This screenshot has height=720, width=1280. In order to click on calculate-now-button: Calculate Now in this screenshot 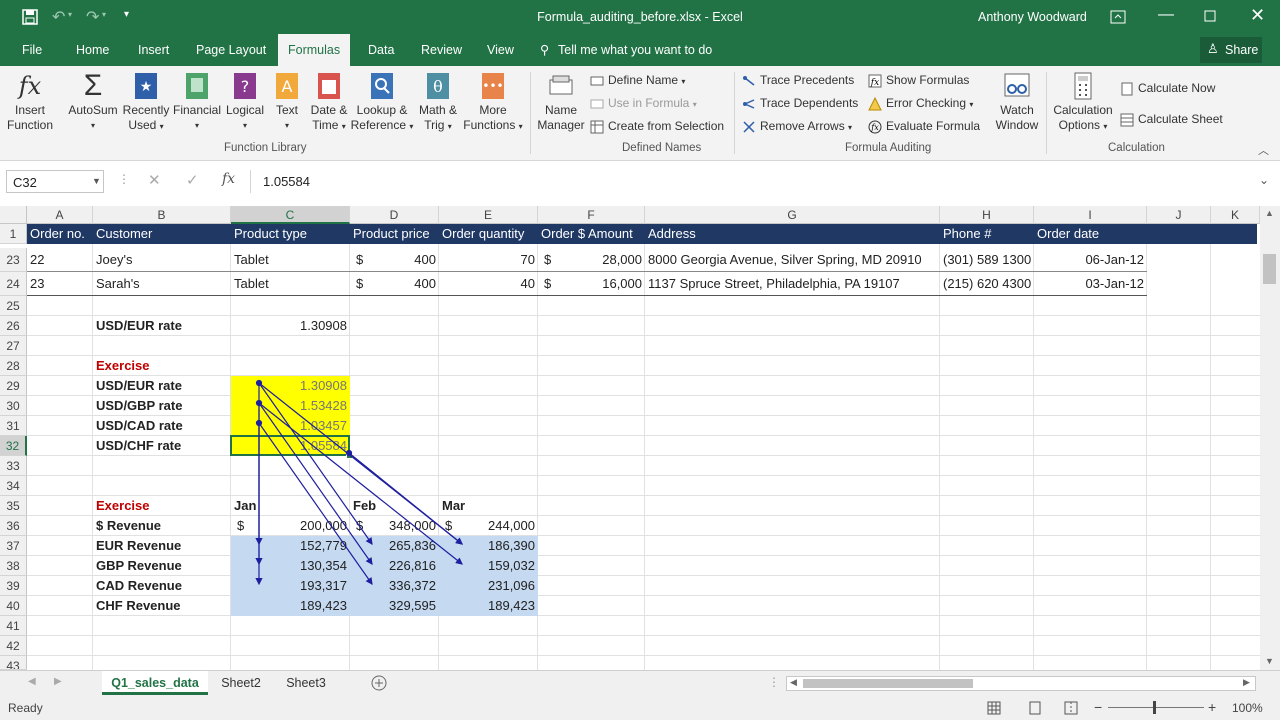, I will do `click(1167, 88)`.